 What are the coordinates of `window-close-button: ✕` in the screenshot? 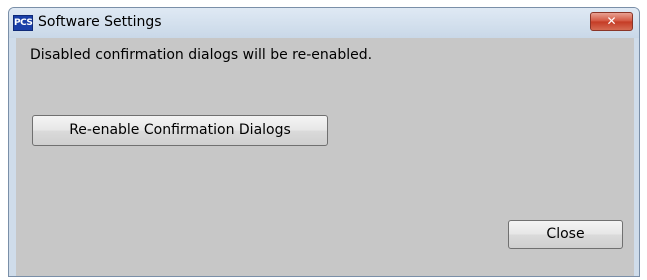 It's located at (611, 21).